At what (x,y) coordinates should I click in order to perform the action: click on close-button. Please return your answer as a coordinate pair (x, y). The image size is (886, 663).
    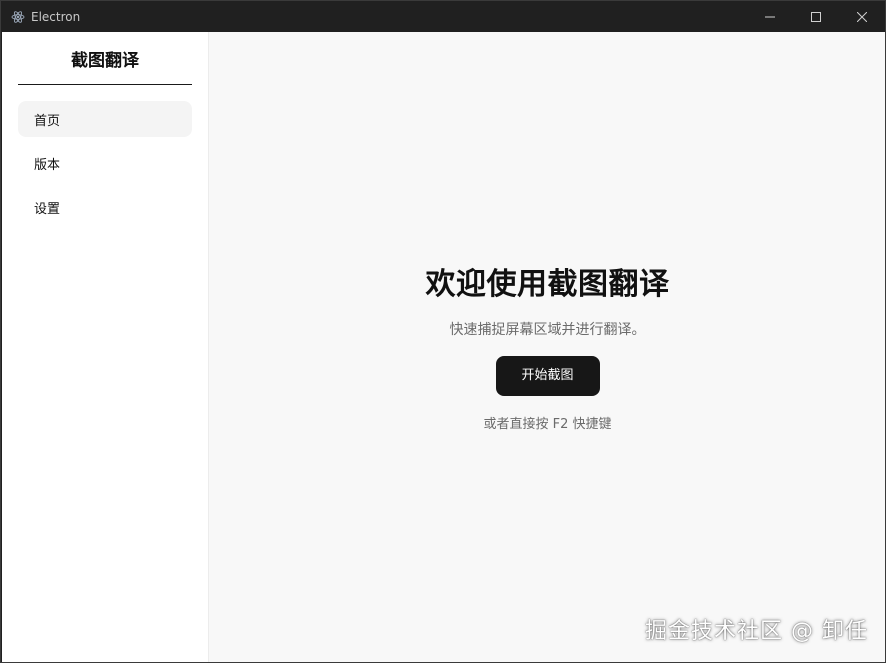
    Looking at the image, I should click on (862, 16).